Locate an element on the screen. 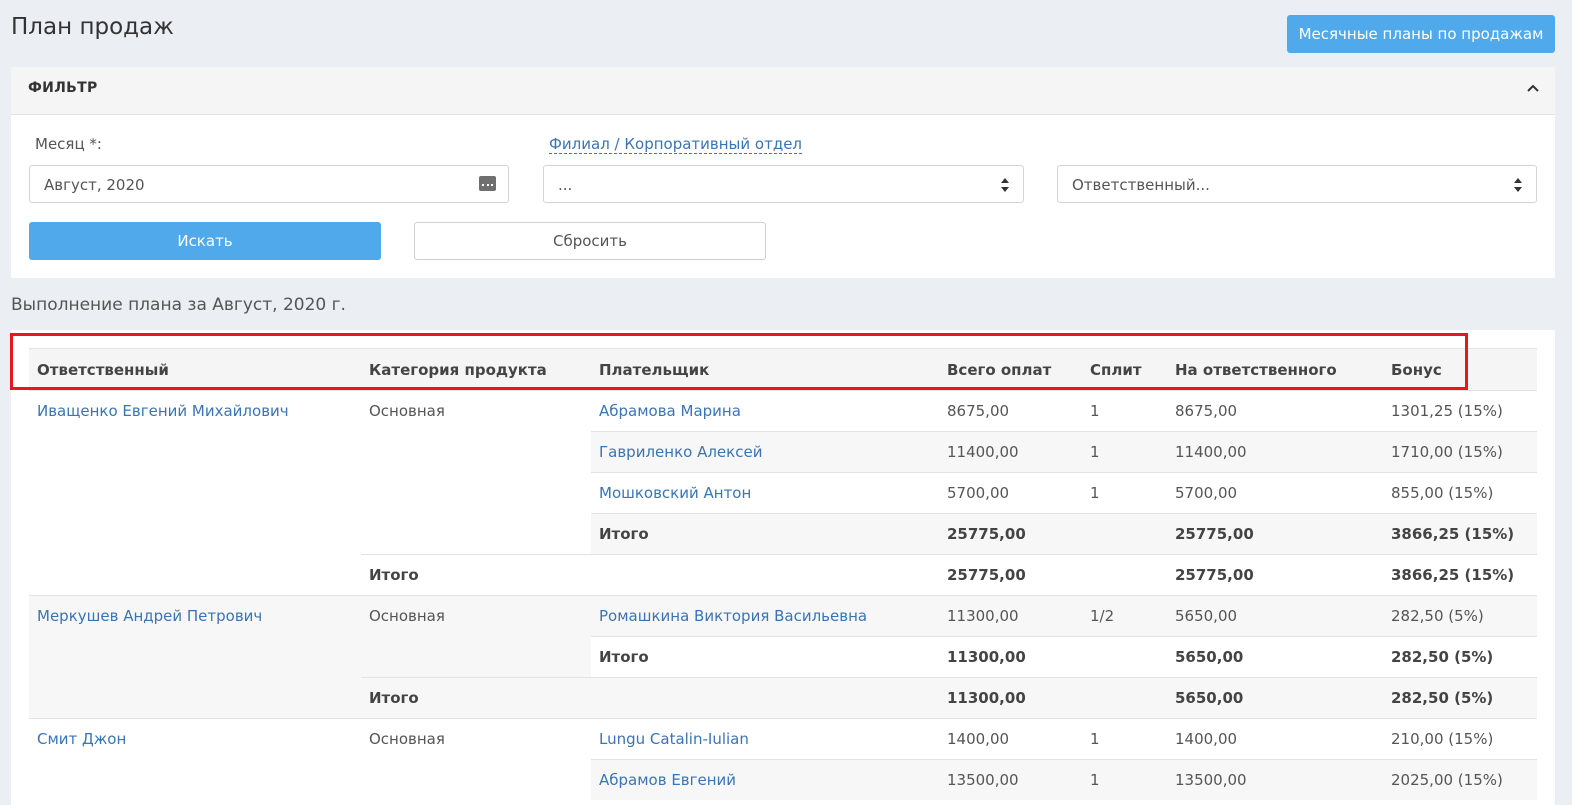  report-title: Выполнение плана за Август, 2020 г. is located at coordinates (178, 305).